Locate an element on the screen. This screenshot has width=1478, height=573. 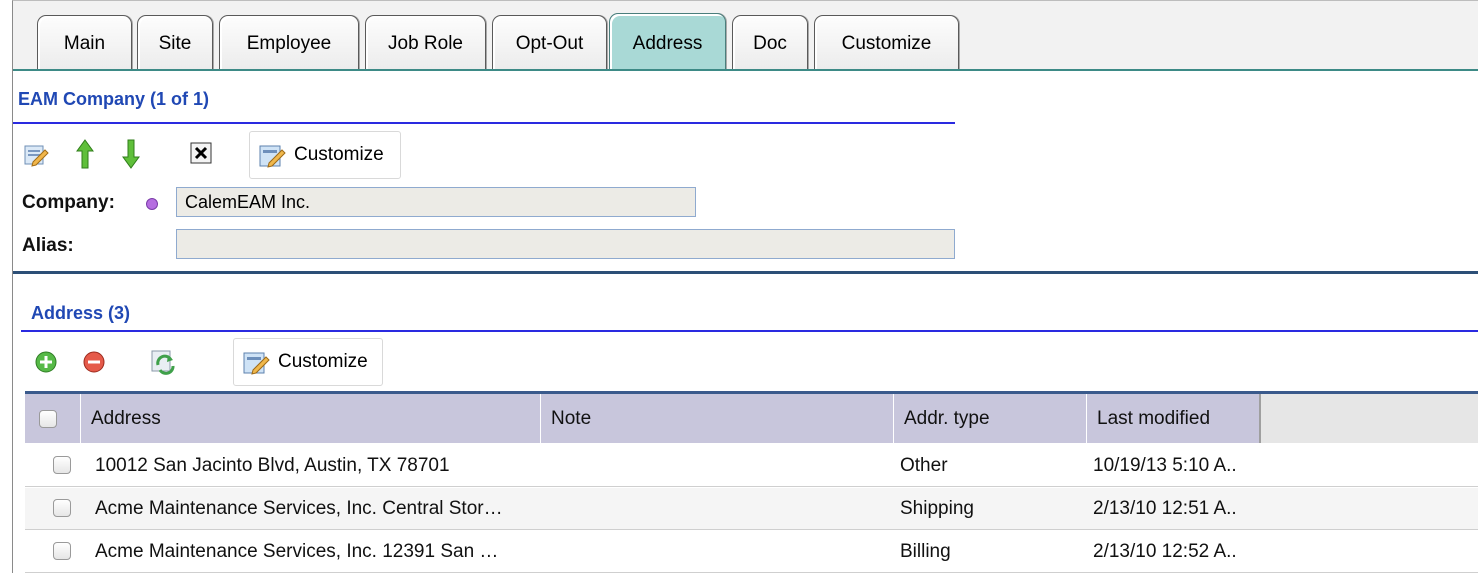
column-header-address: Address is located at coordinates (311, 418).